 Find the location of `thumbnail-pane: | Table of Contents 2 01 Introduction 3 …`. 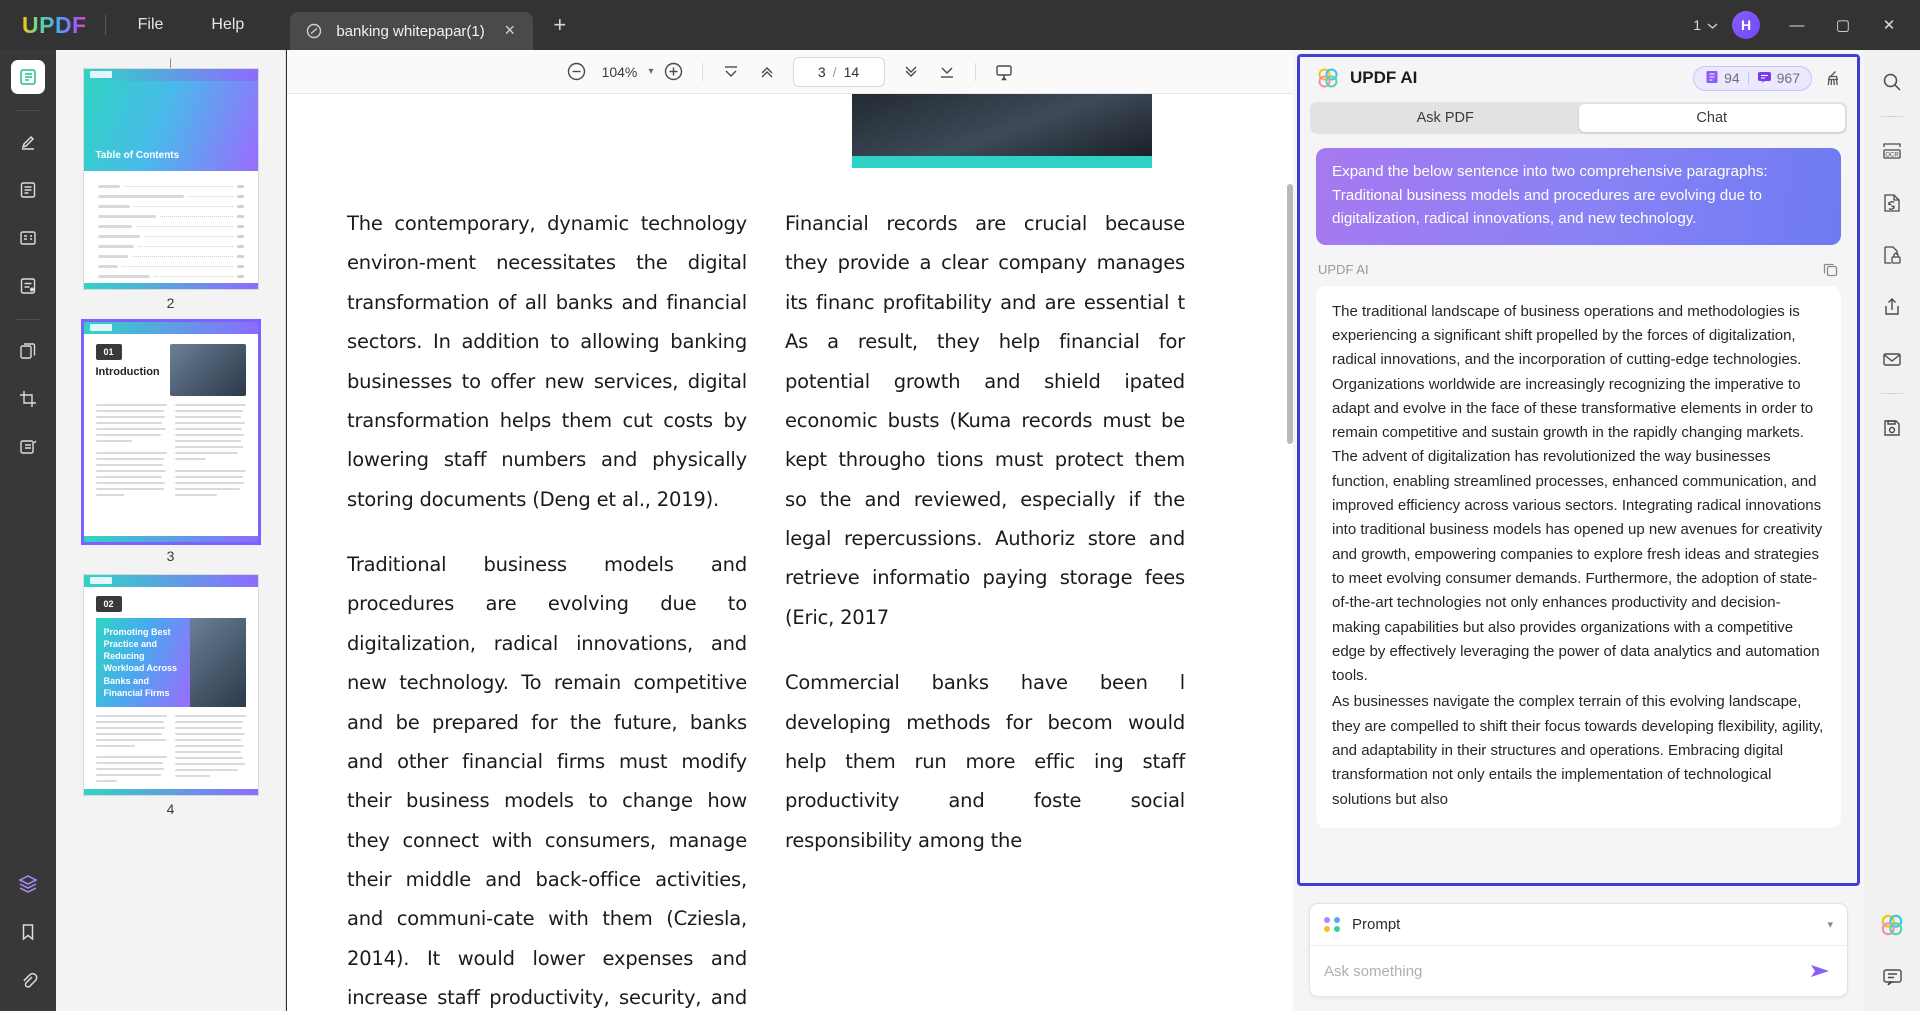

thumbnail-pane: | Table of Contents 2 01 Introduction 3 … is located at coordinates (171, 530).